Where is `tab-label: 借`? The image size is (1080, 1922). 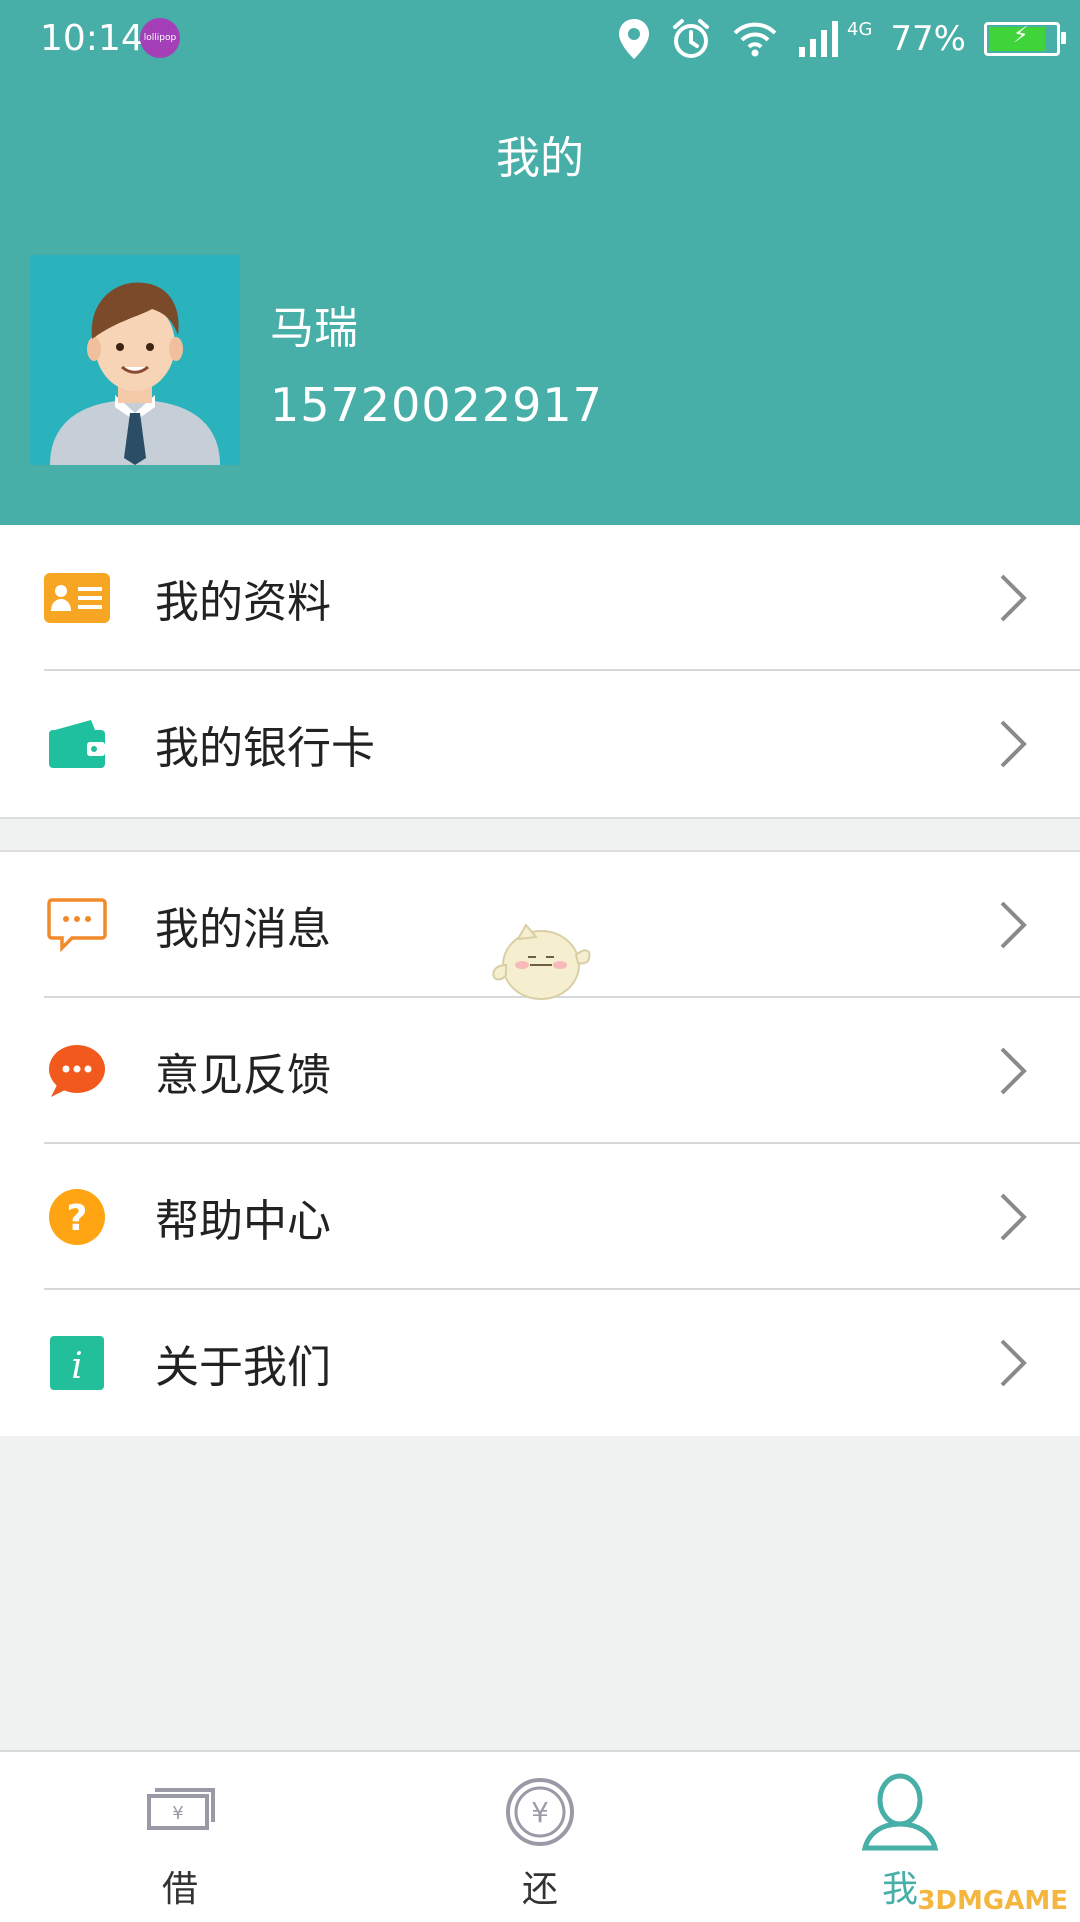 tab-label: 借 is located at coordinates (179, 1889).